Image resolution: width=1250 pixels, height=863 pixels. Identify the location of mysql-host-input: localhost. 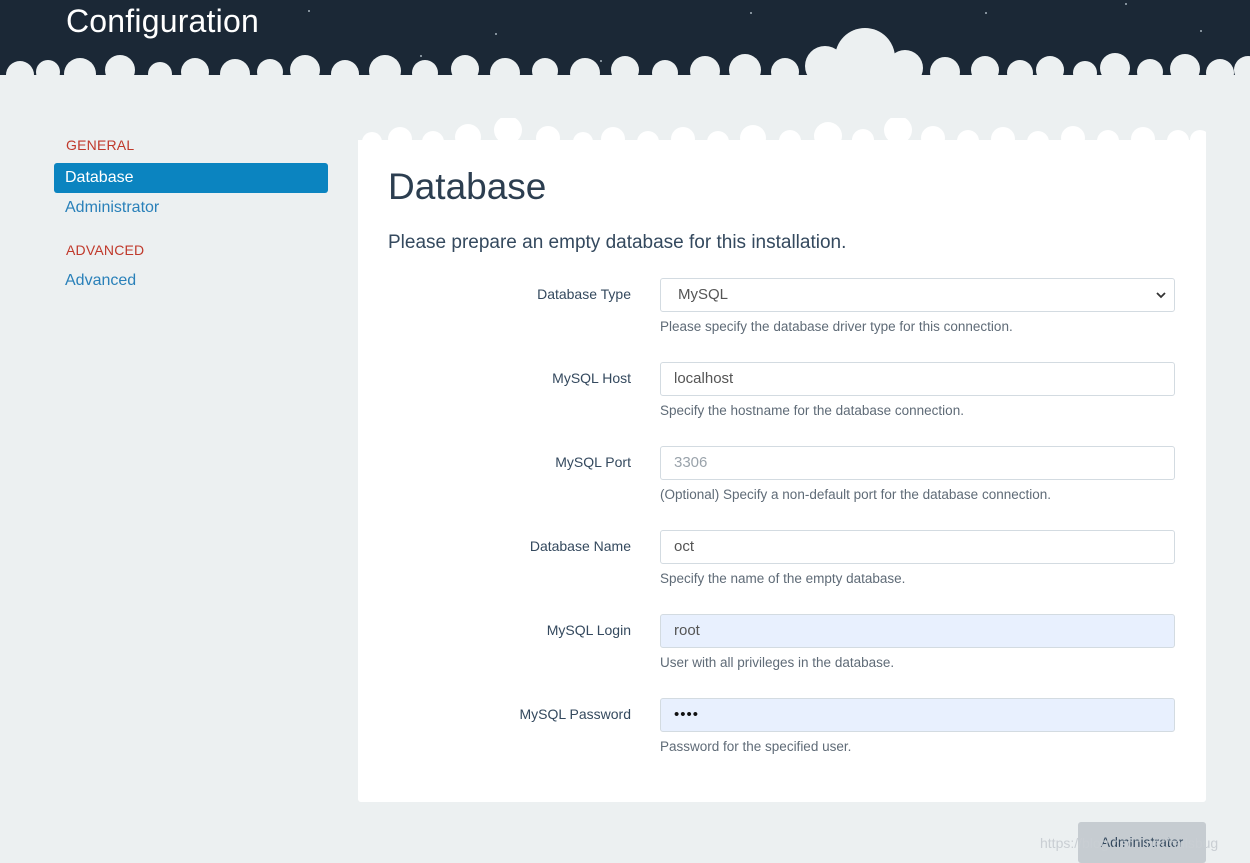
(917, 379).